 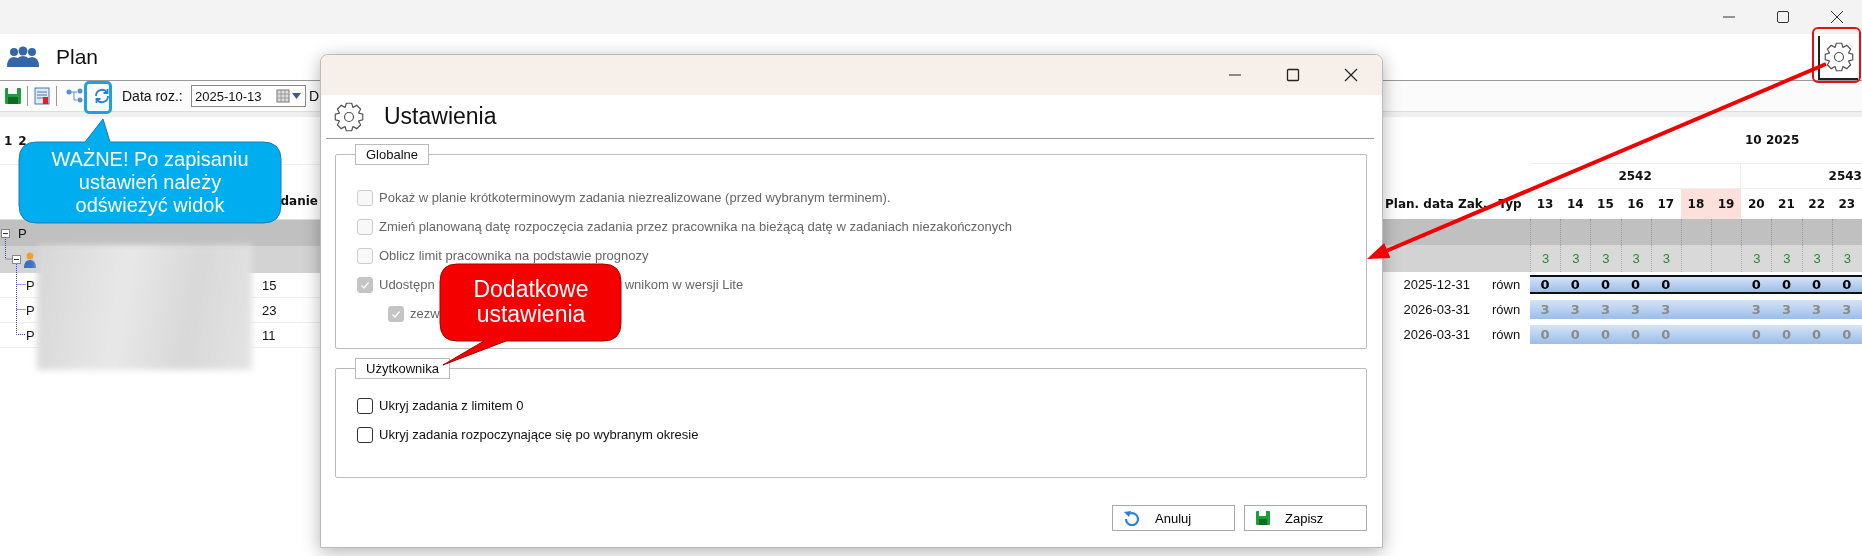 I want to click on refresh-icon, so click(x=102, y=96).